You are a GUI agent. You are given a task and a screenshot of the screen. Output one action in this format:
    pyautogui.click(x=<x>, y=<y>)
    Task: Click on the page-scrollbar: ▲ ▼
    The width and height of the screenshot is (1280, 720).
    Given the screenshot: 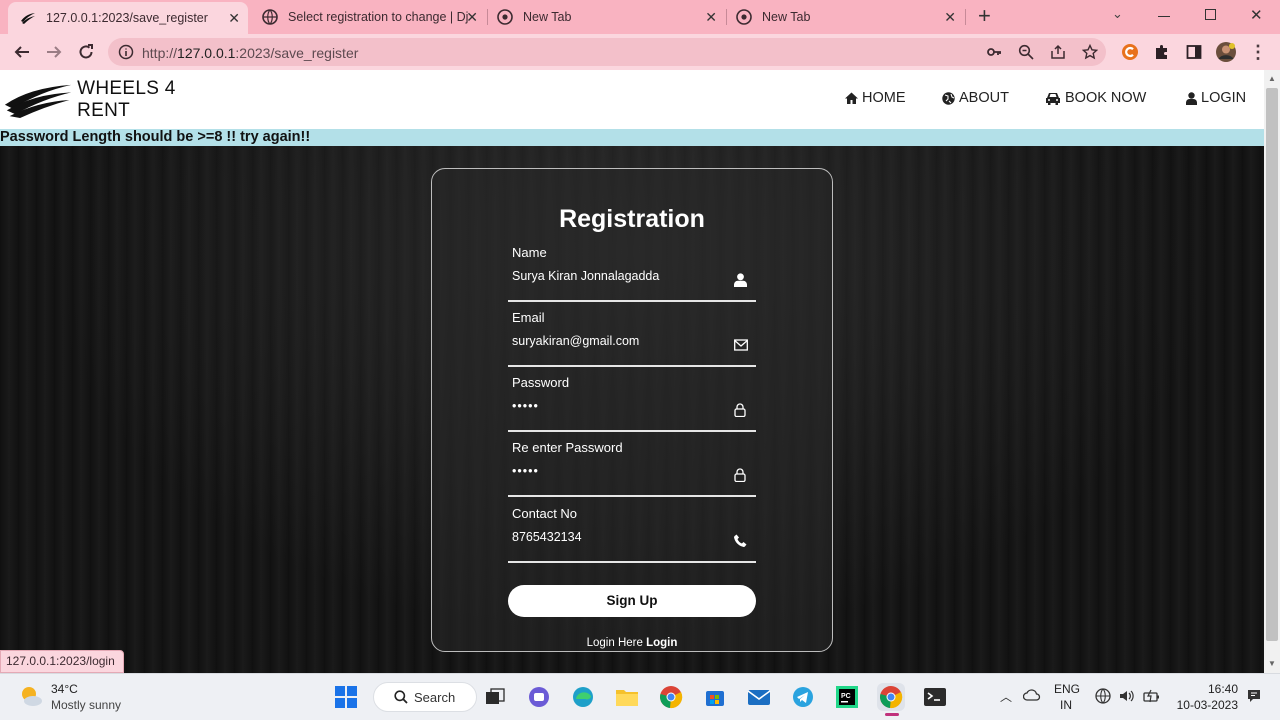 What is the action you would take?
    pyautogui.click(x=1272, y=371)
    